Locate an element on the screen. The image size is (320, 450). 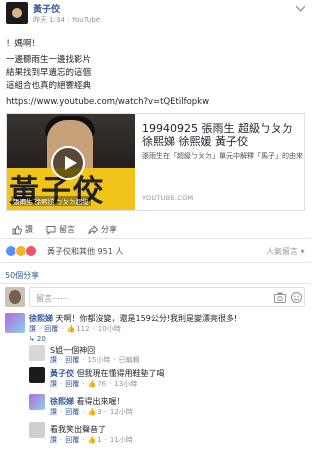
comment-meta: 讚 · 回覆 · 👍 112 · 10小時 is located at coordinates (75, 329).